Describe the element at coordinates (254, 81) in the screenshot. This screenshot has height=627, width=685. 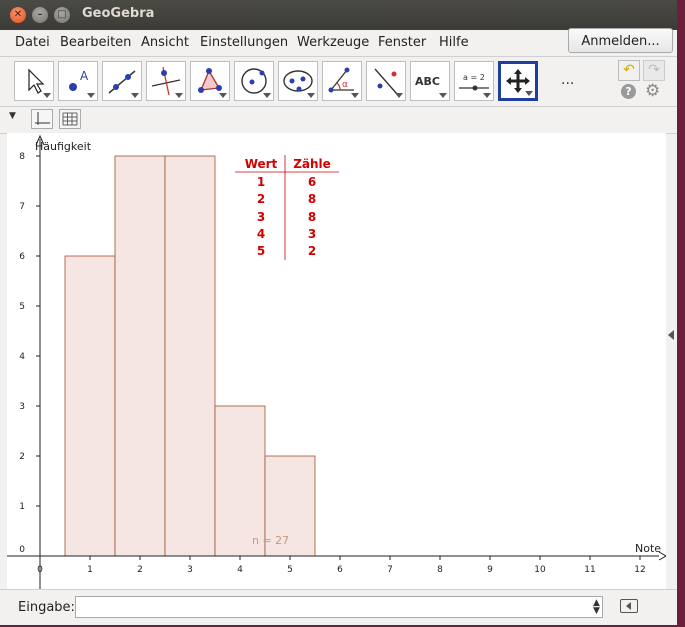
I see `tool-circle` at that location.